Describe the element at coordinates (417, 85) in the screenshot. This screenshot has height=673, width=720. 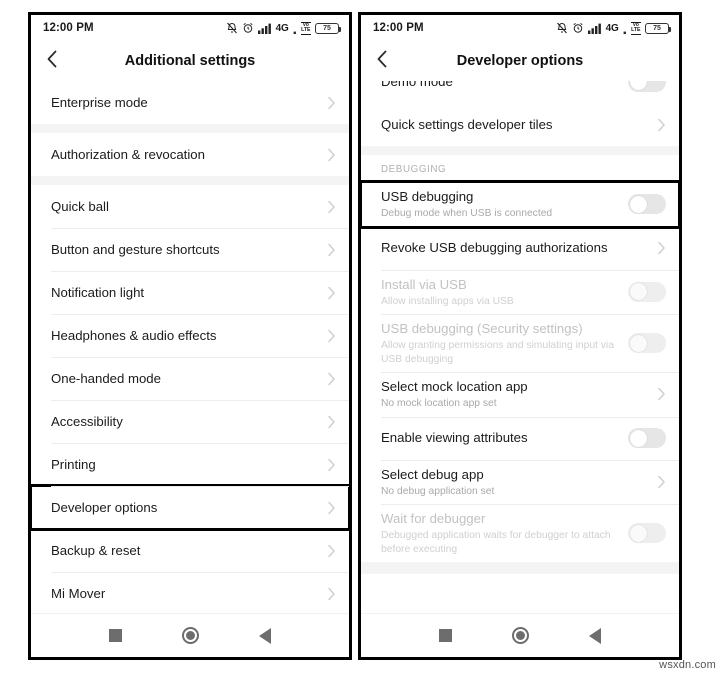
I see `list-item-label: Demo mode` at that location.